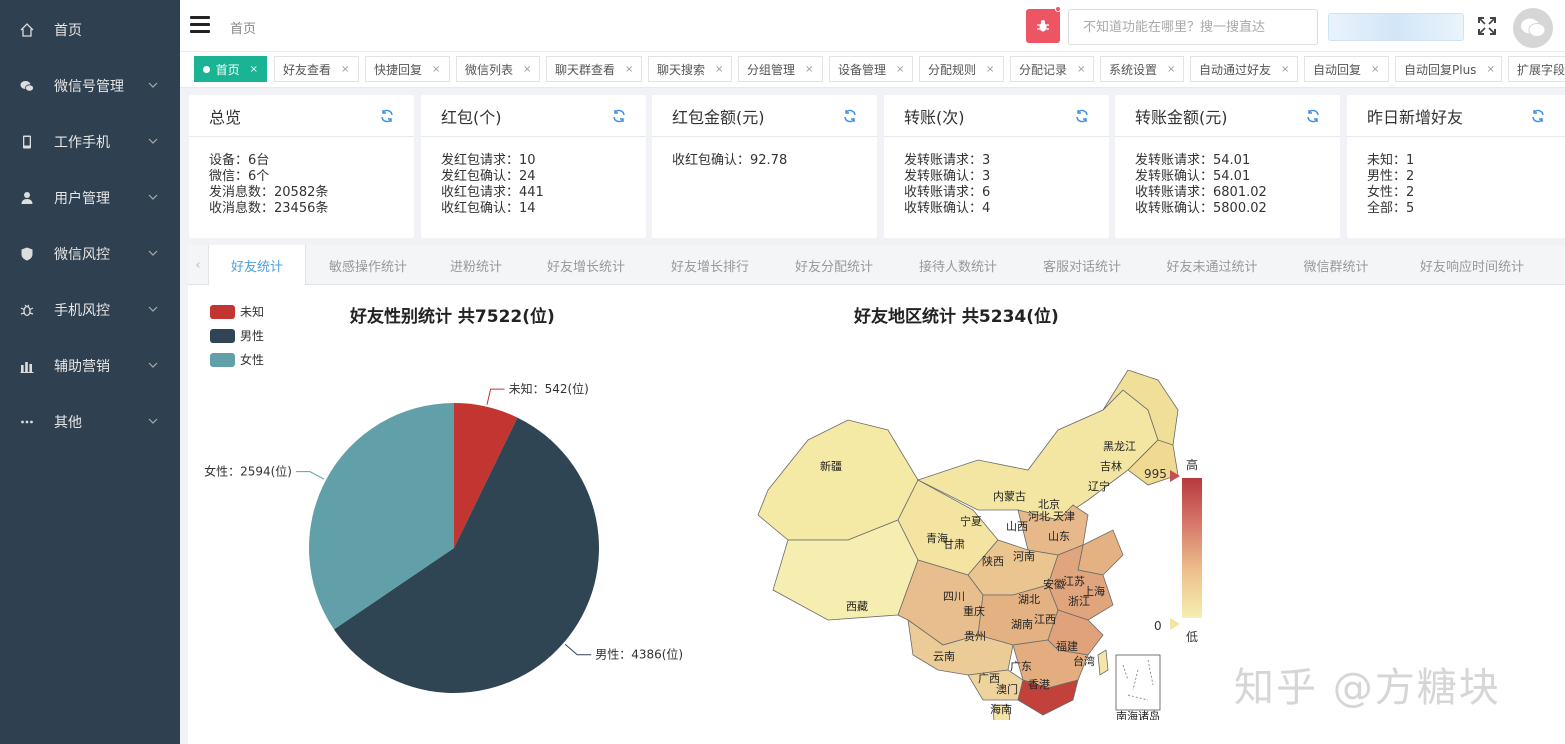  Describe the element at coordinates (1448, 69) in the screenshot. I see `page-tab-13: 自动回复Plus ×` at that location.